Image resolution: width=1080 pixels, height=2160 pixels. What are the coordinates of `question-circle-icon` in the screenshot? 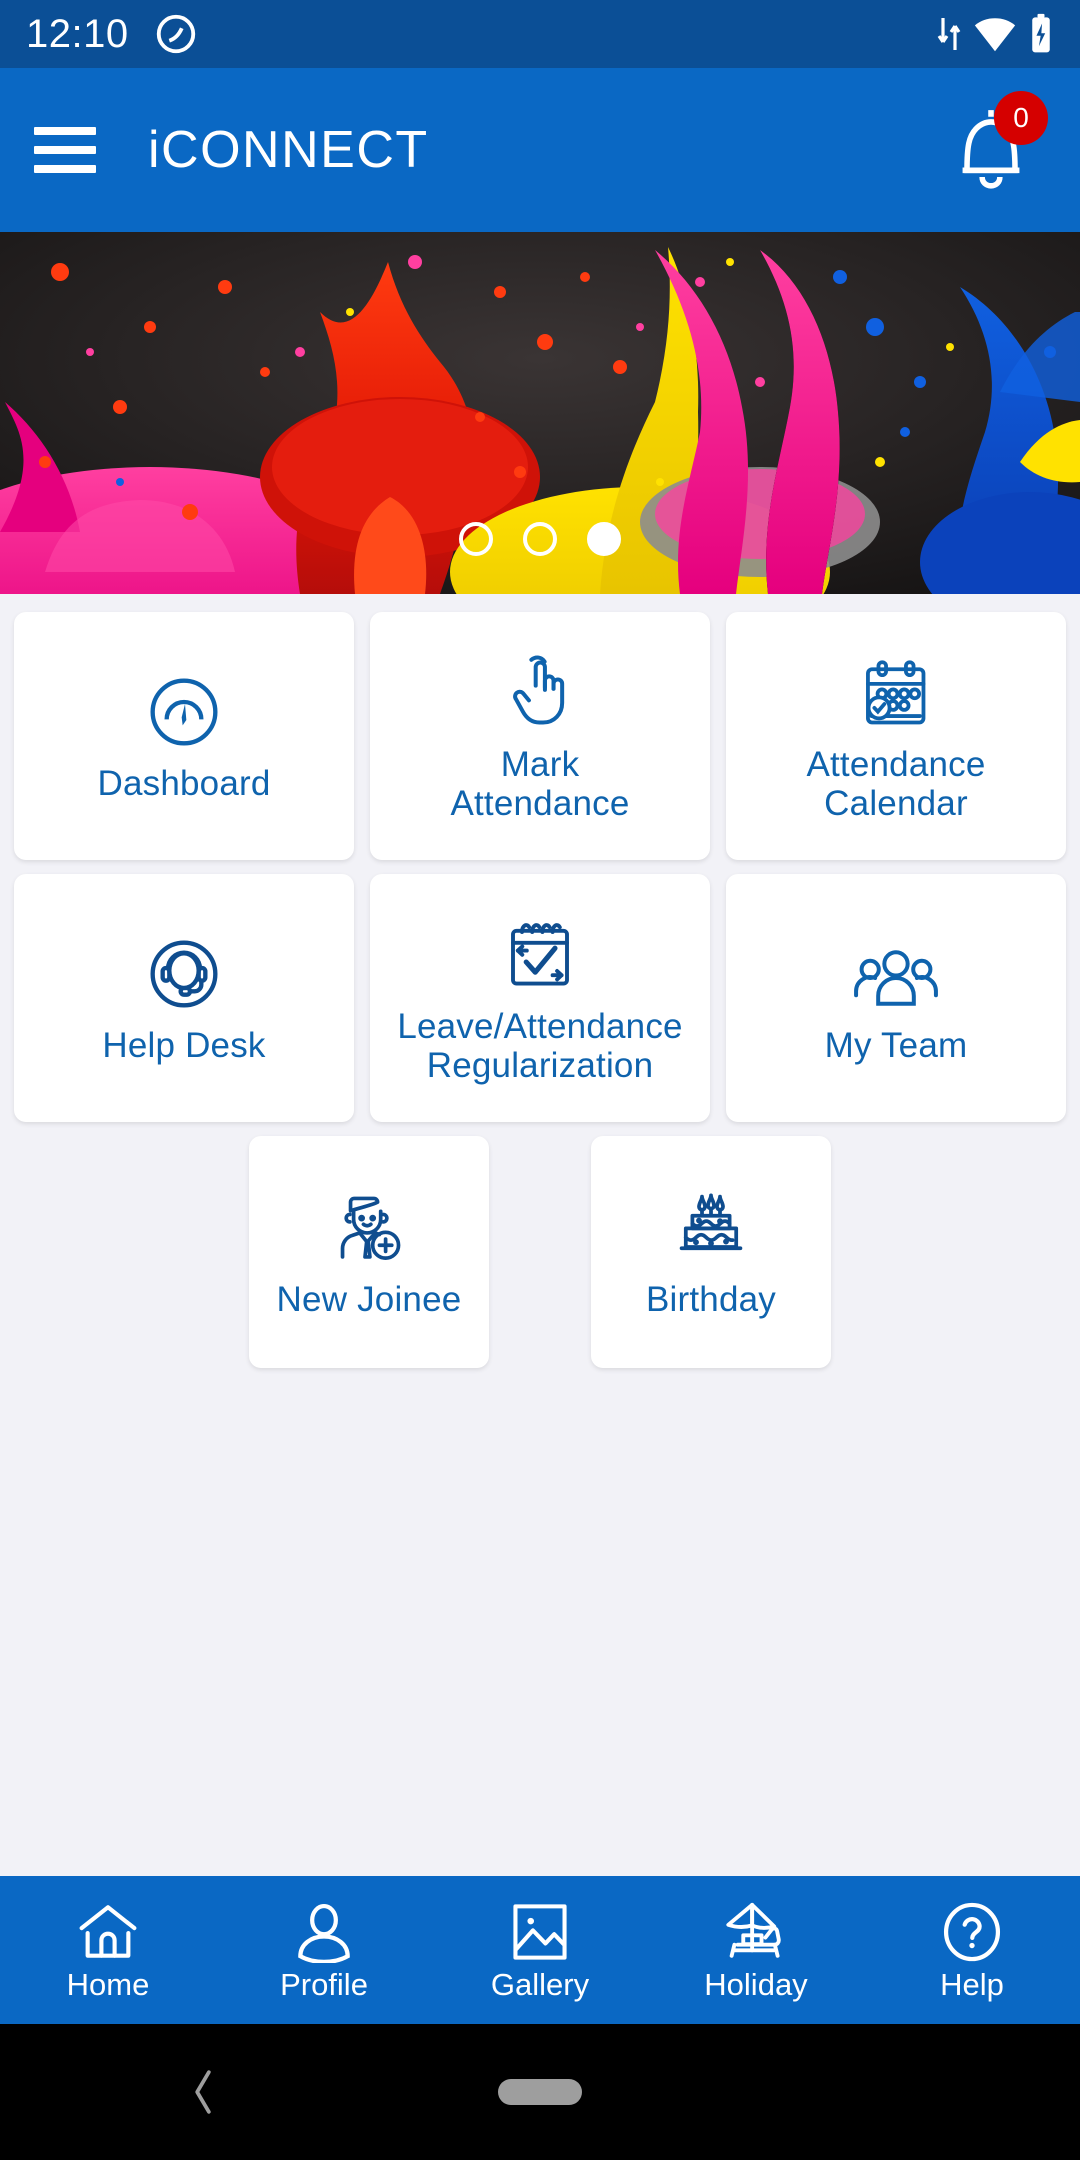 It's located at (972, 1931).